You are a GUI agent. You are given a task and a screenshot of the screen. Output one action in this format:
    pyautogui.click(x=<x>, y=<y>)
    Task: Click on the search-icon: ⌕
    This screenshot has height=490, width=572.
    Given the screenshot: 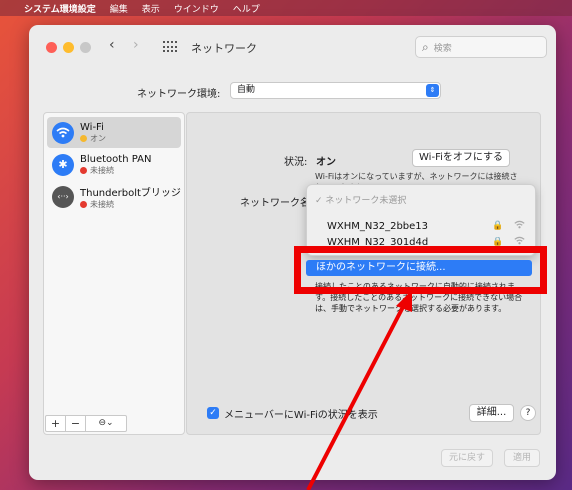 What is the action you would take?
    pyautogui.click(x=425, y=46)
    